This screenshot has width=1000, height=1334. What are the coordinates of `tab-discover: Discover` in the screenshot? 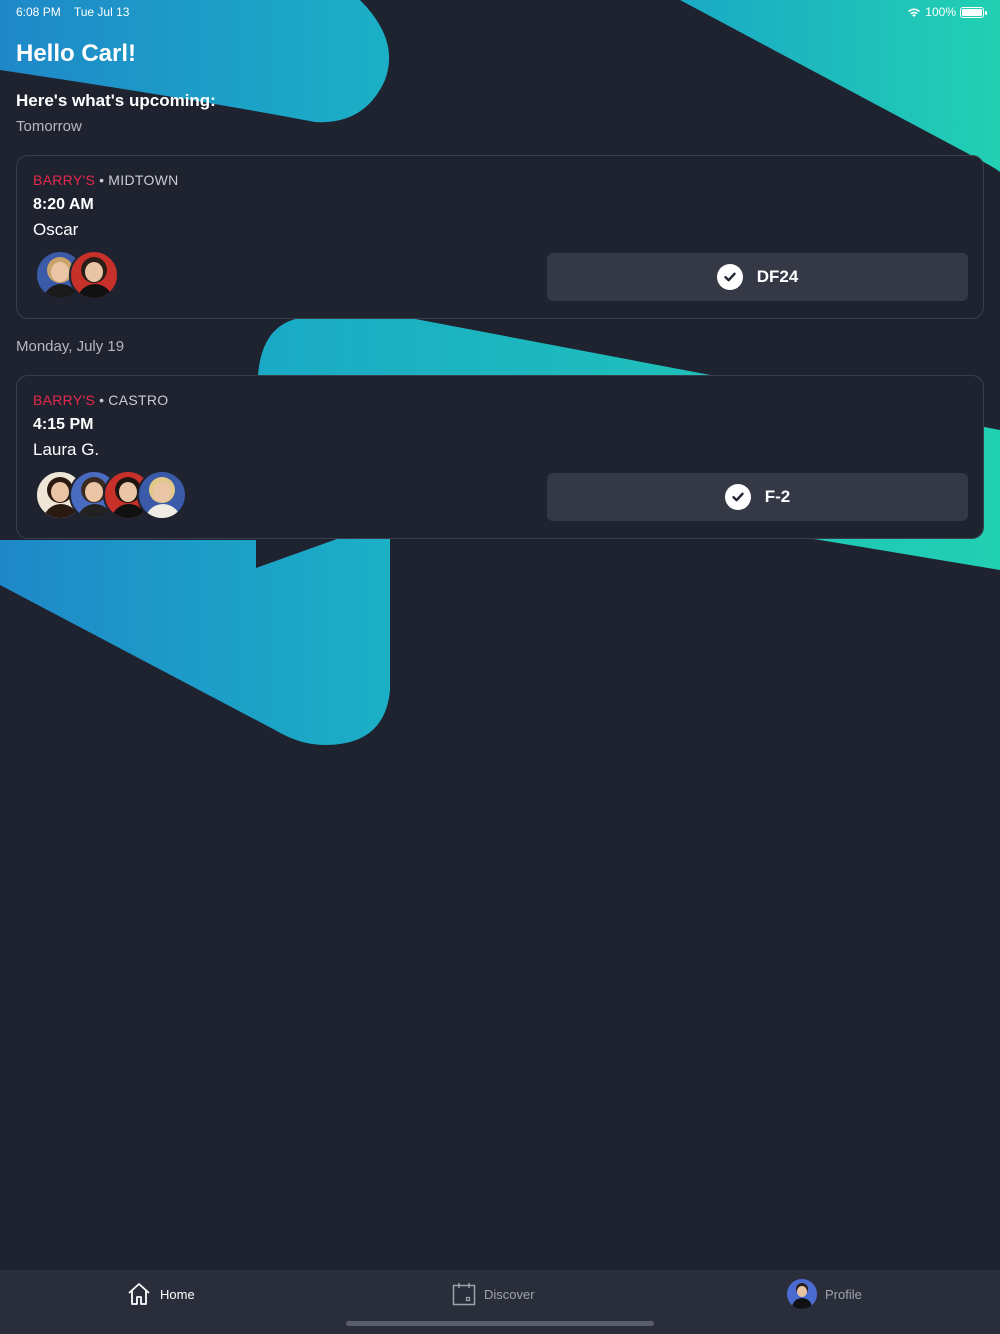 It's located at (493, 1294).